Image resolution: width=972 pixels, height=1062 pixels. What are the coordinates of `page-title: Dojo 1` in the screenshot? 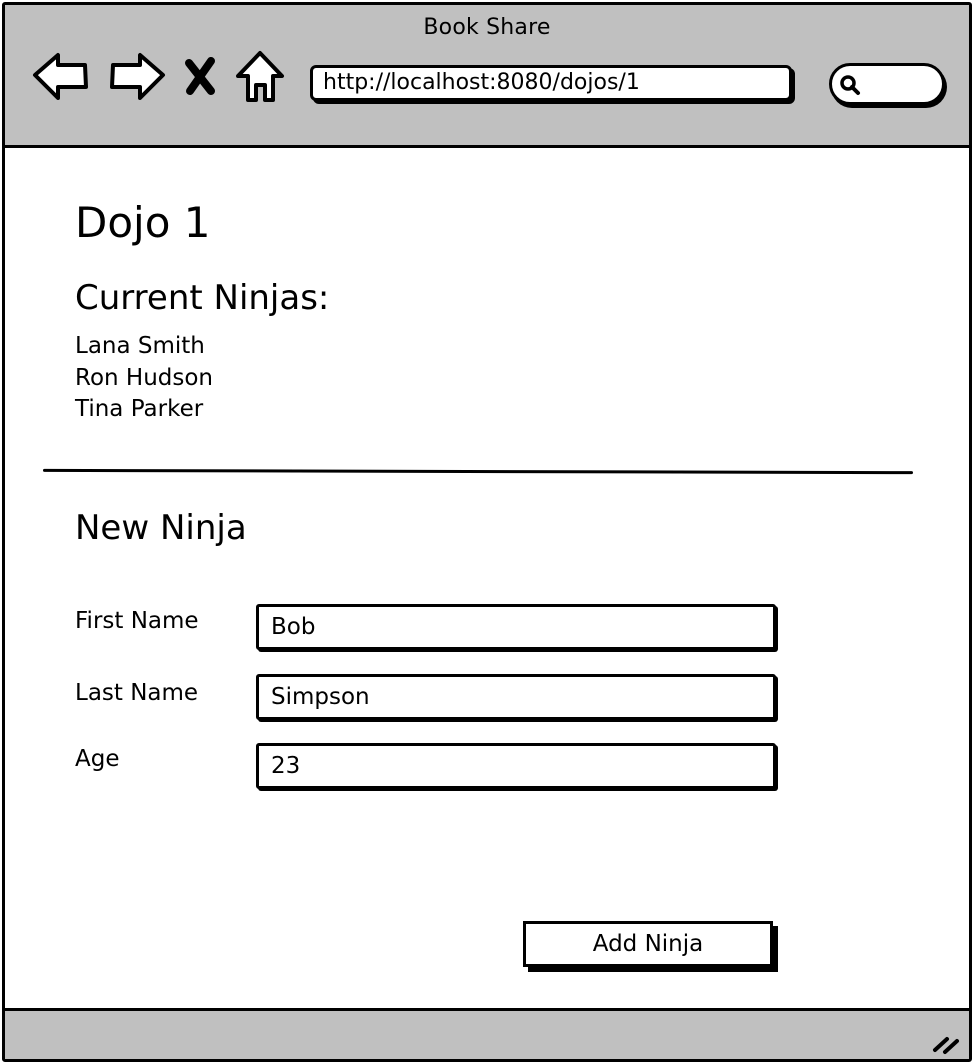 It's located at (143, 222).